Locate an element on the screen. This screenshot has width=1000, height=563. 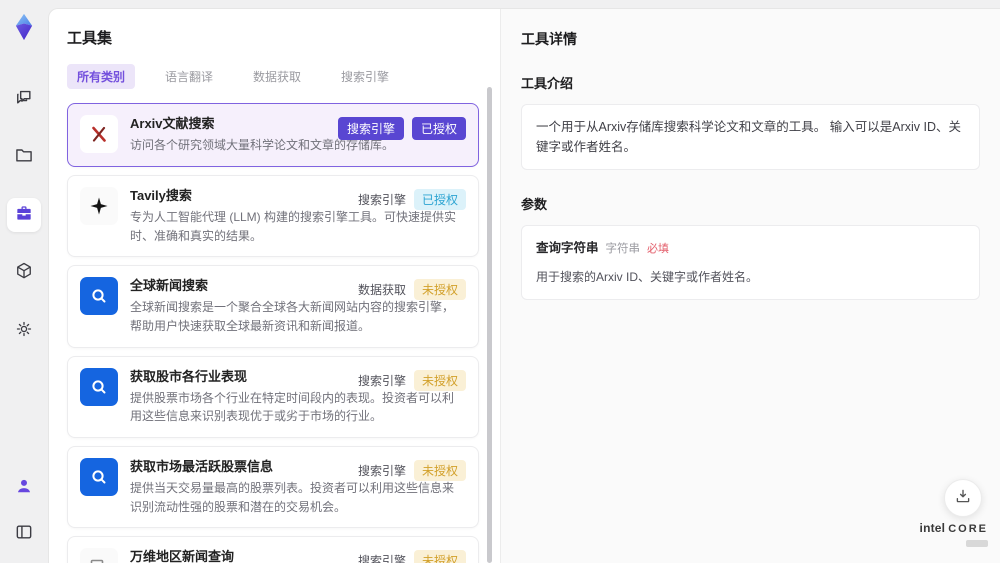
sidebar-item-files is located at coordinates (24, 157).